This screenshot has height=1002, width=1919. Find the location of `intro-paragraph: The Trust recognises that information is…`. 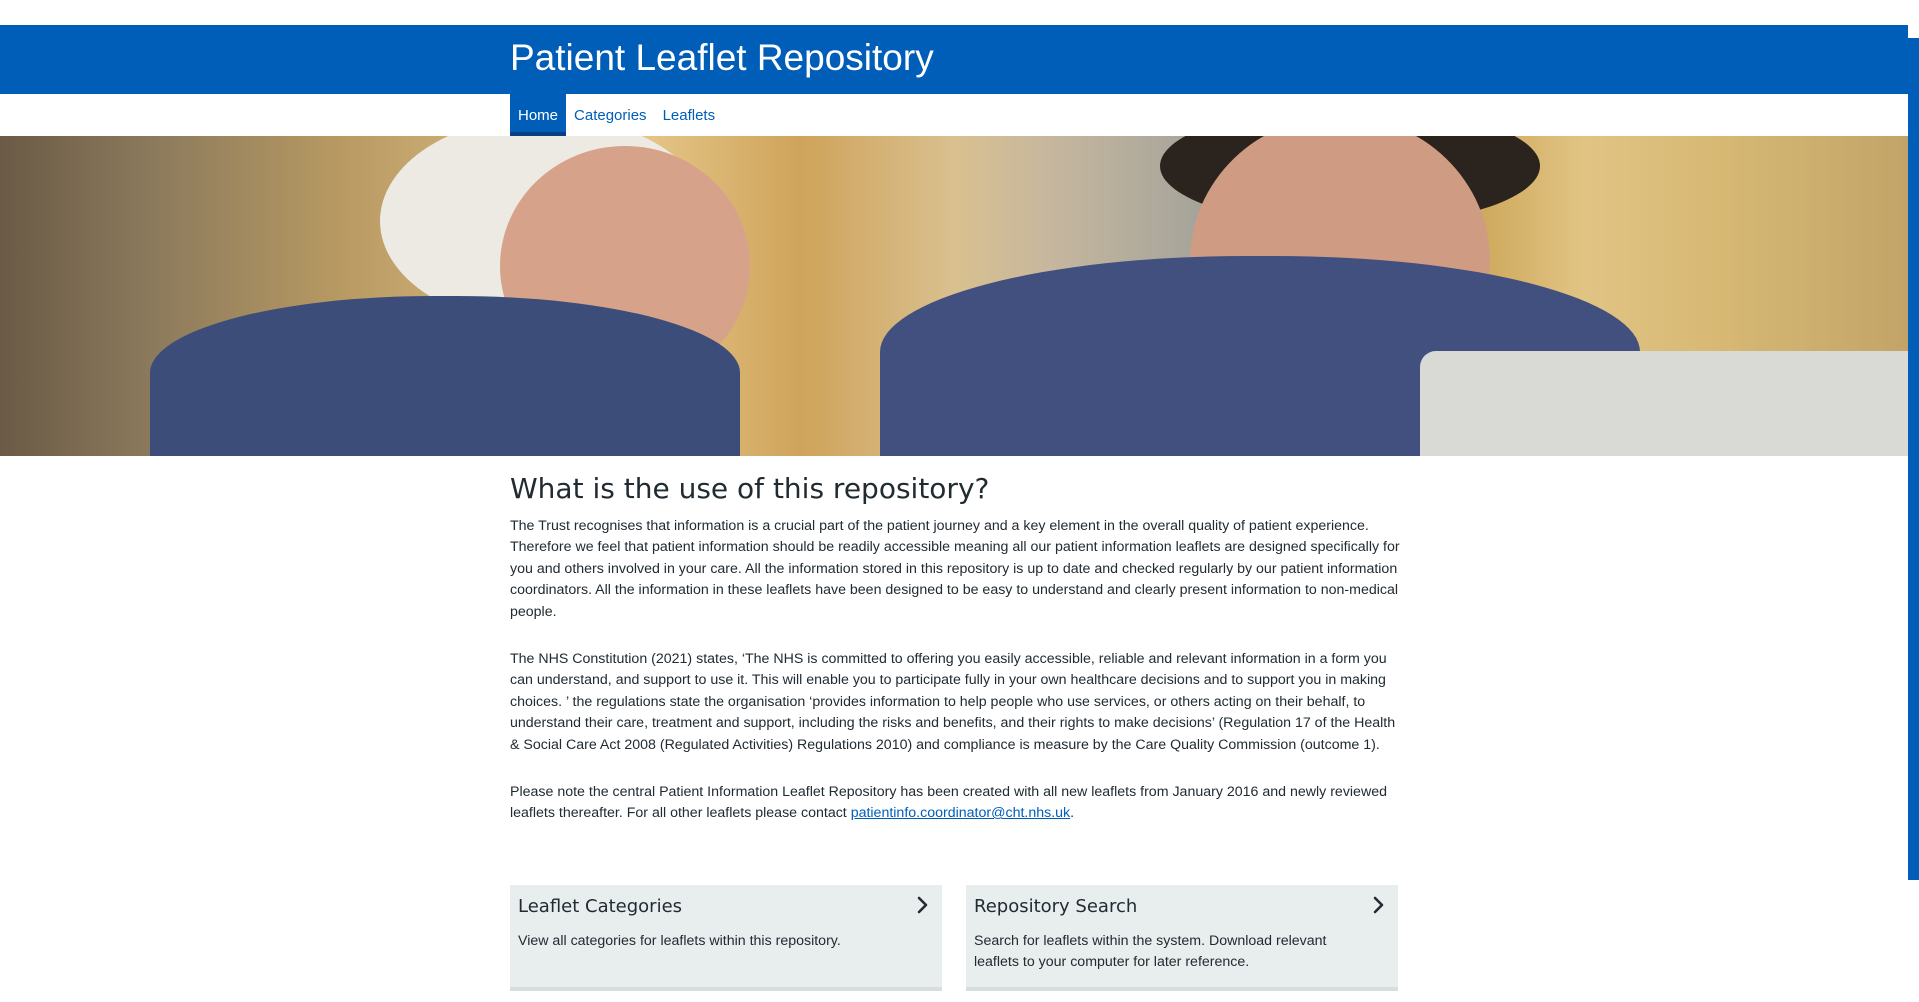

intro-paragraph: The Trust recognises that information is… is located at coordinates (955, 568).